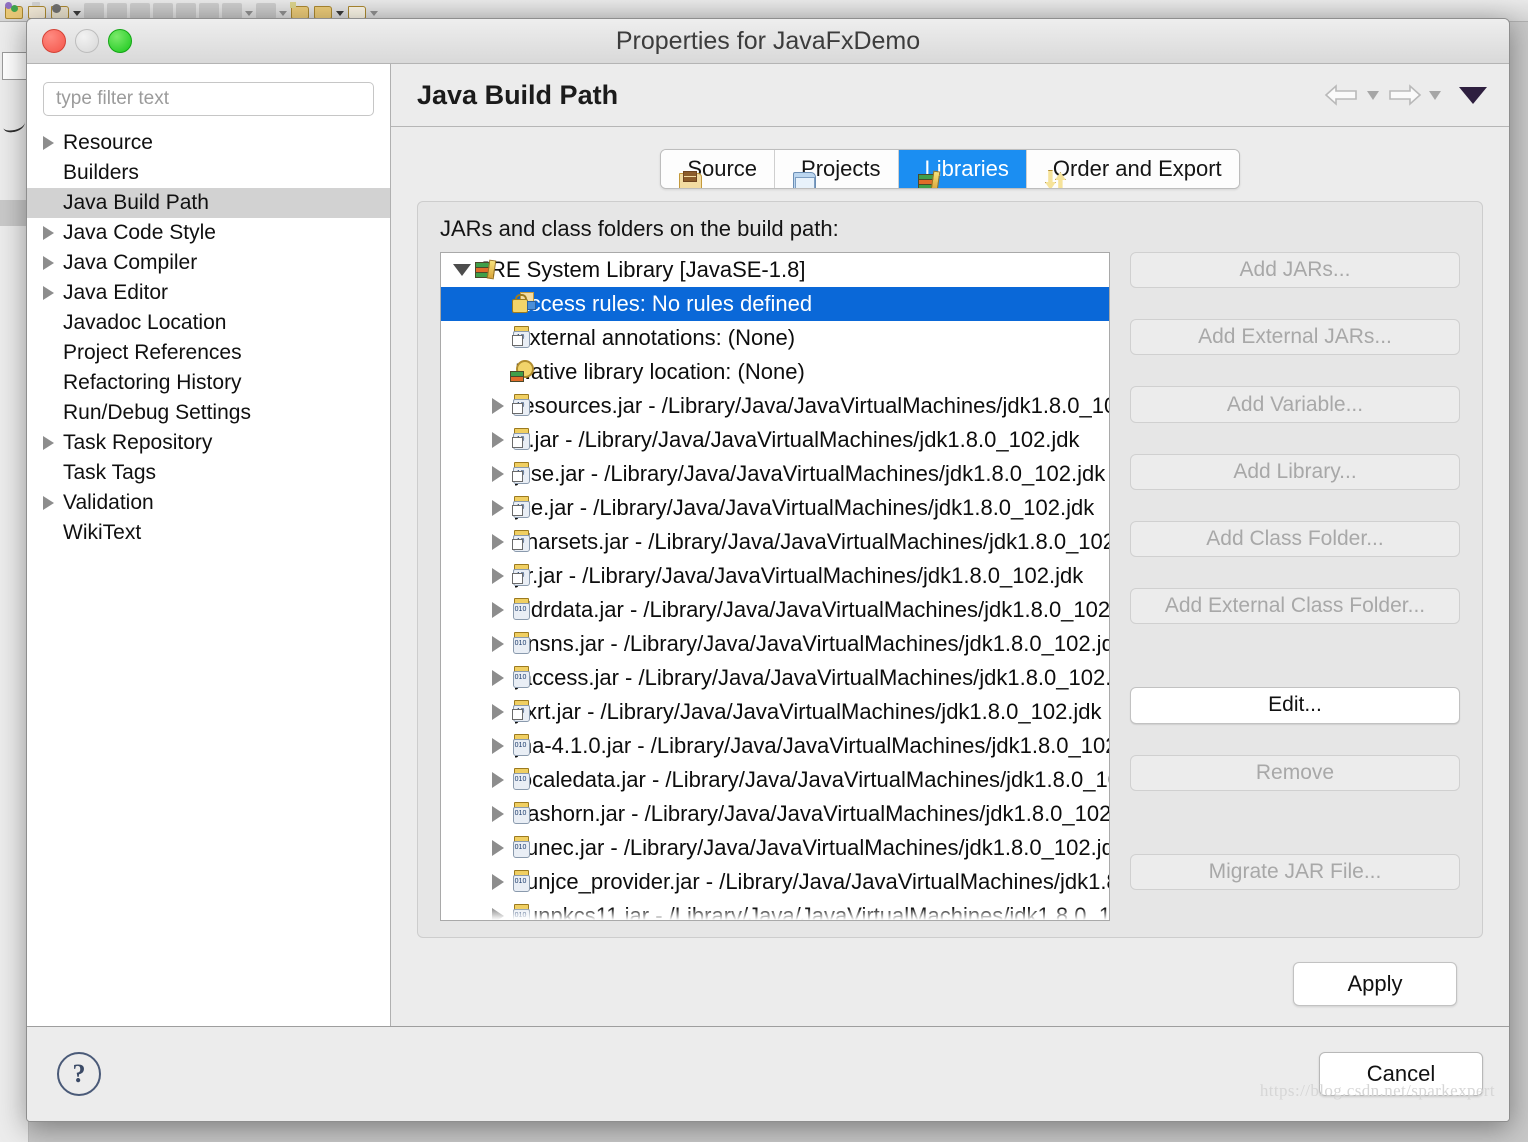  I want to click on close-button, so click(54, 41).